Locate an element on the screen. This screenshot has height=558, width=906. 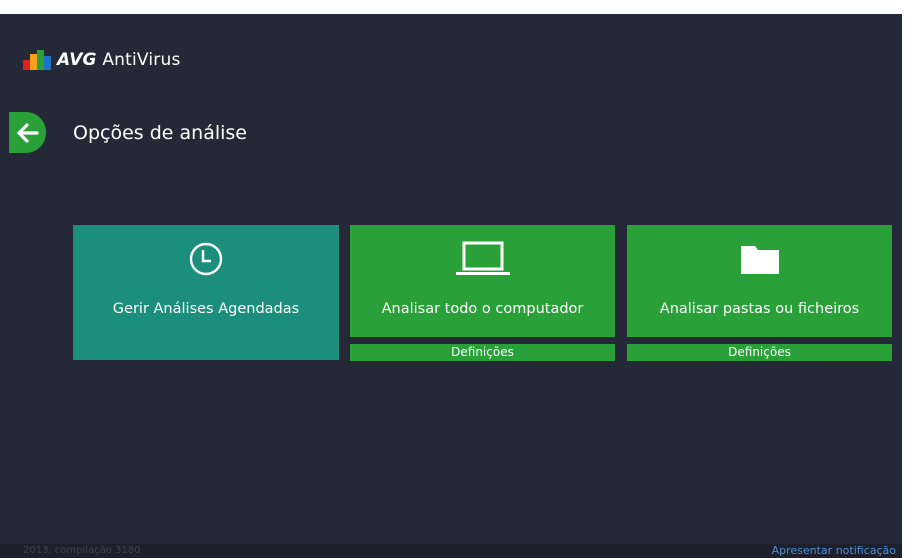
scan-whole-computer-settings: Definições is located at coordinates (482, 352).